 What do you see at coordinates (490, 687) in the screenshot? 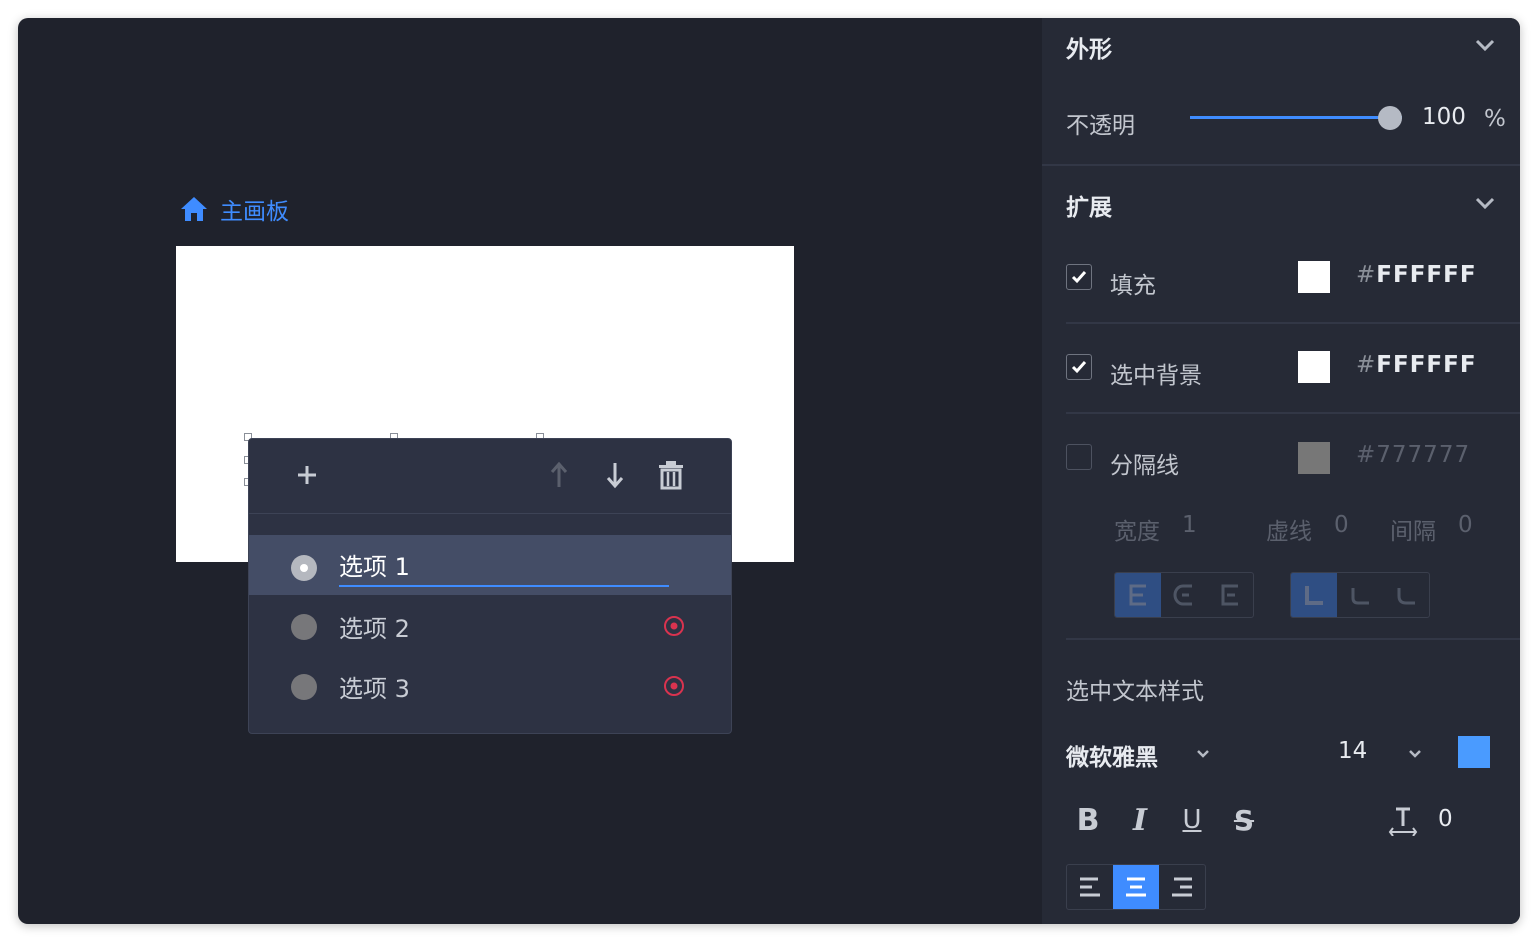
I see `option-row: 选项 3` at bounding box center [490, 687].